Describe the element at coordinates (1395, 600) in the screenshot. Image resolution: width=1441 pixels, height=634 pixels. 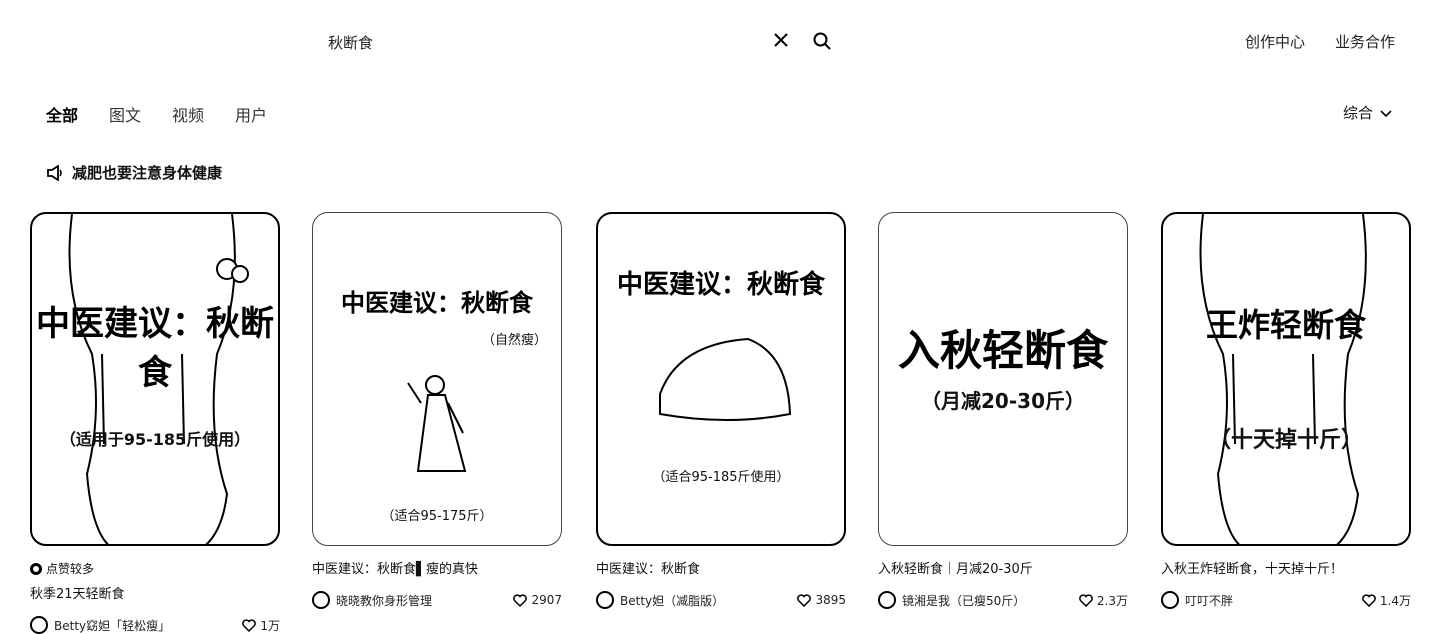
I see `like-count: 1.4万` at that location.